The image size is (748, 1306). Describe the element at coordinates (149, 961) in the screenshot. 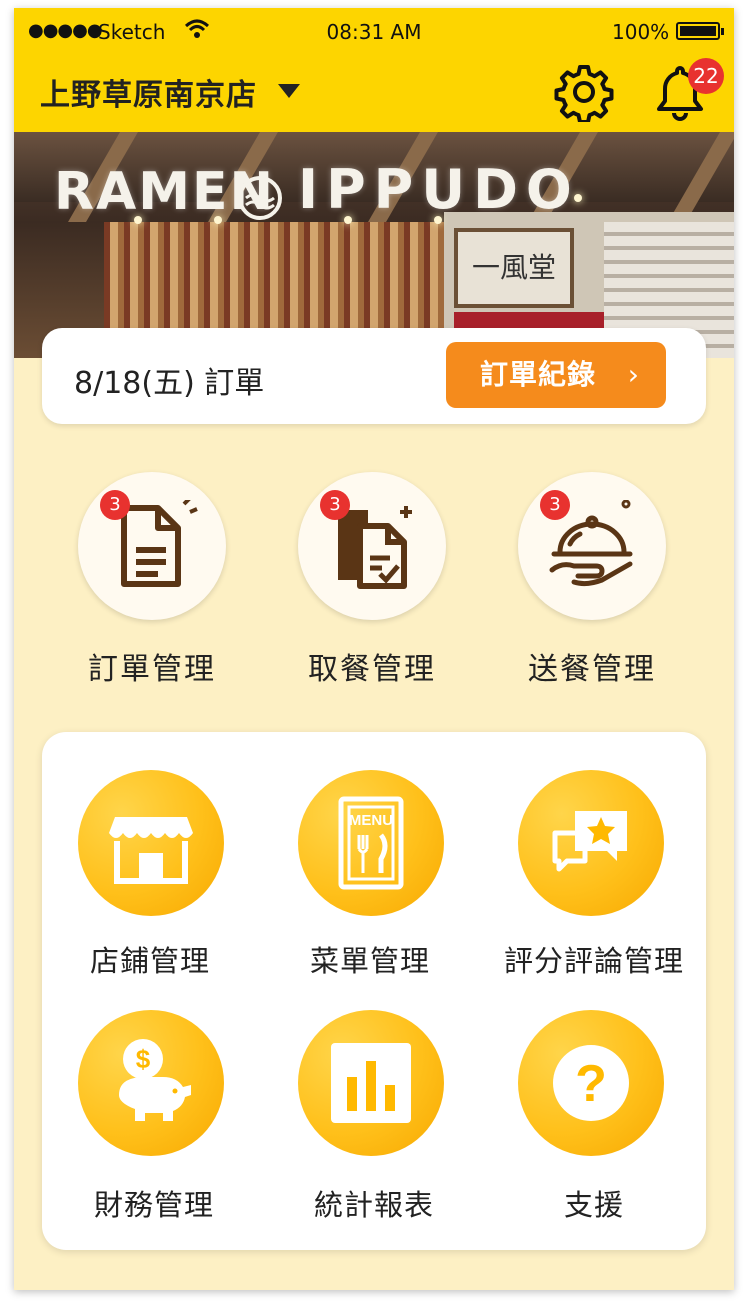

I see `store-management-label: 店鋪管理` at that location.